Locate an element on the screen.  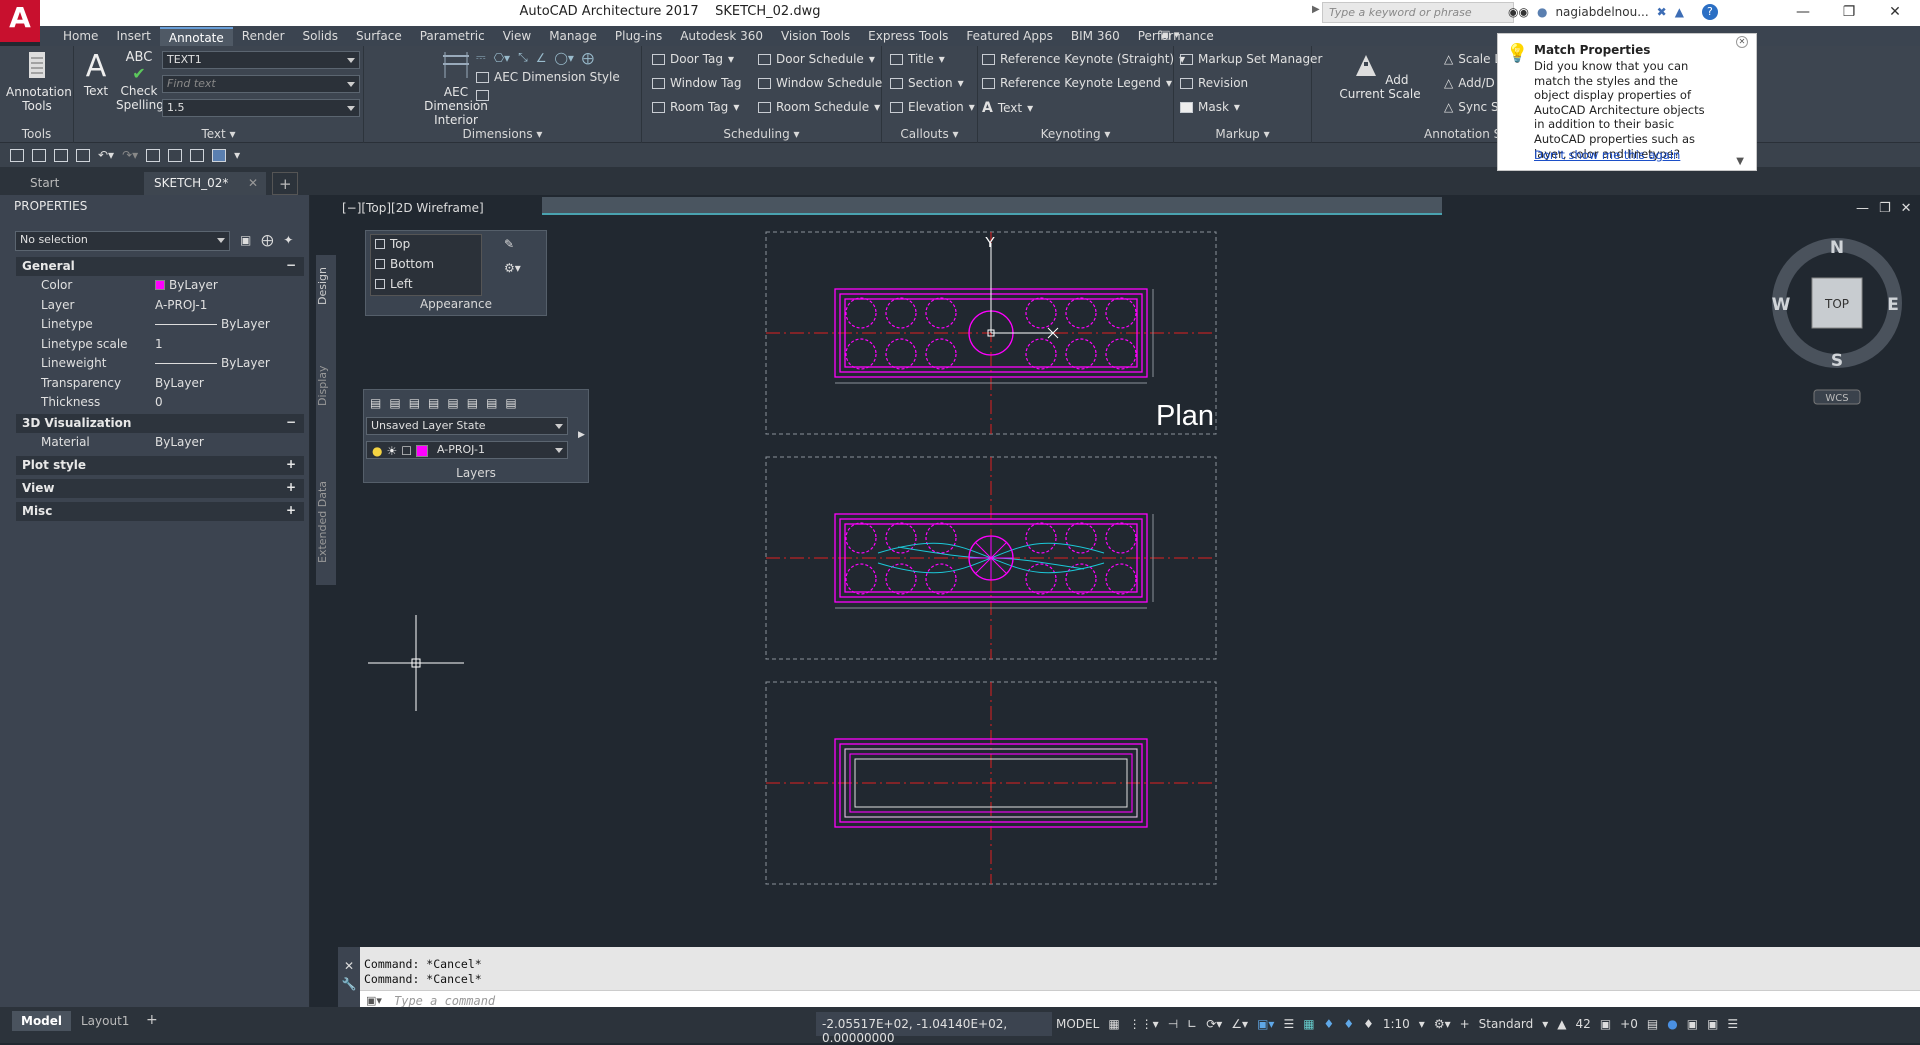
help-icon: ? is located at coordinates (1709, 12).